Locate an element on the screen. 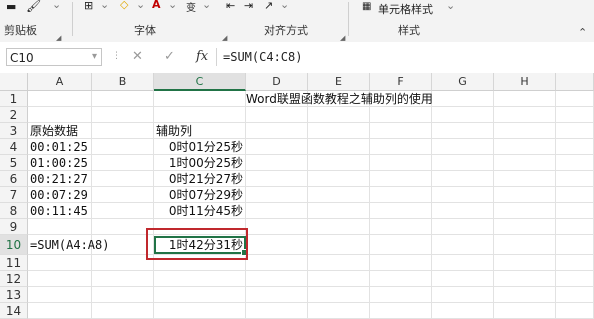  column-header-a: A is located at coordinates (60, 82).